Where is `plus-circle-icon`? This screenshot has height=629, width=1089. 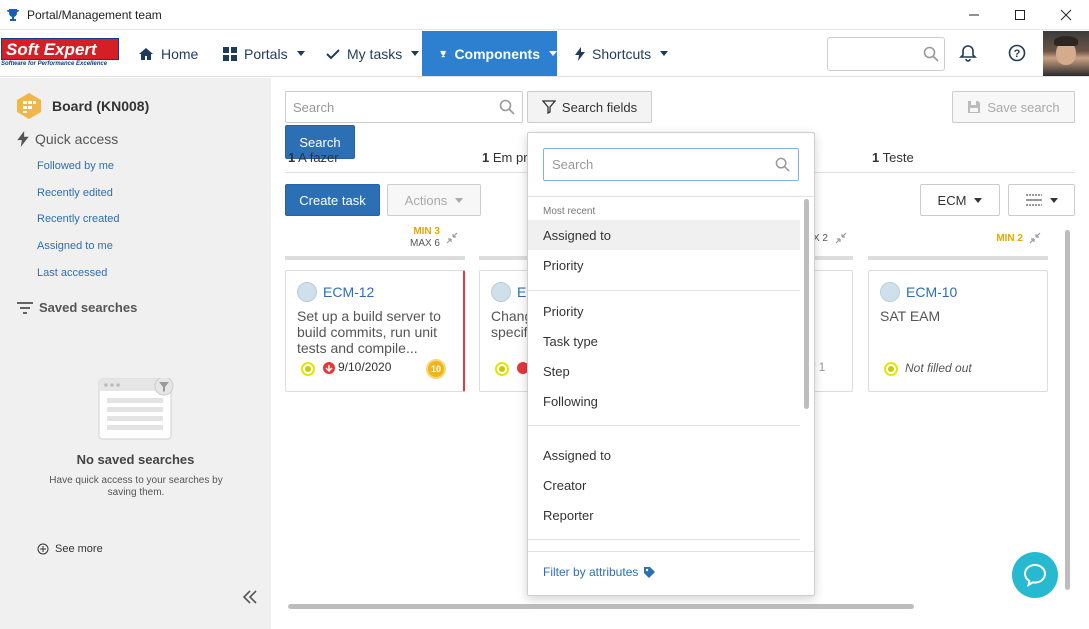
plus-circle-icon is located at coordinates (43, 549).